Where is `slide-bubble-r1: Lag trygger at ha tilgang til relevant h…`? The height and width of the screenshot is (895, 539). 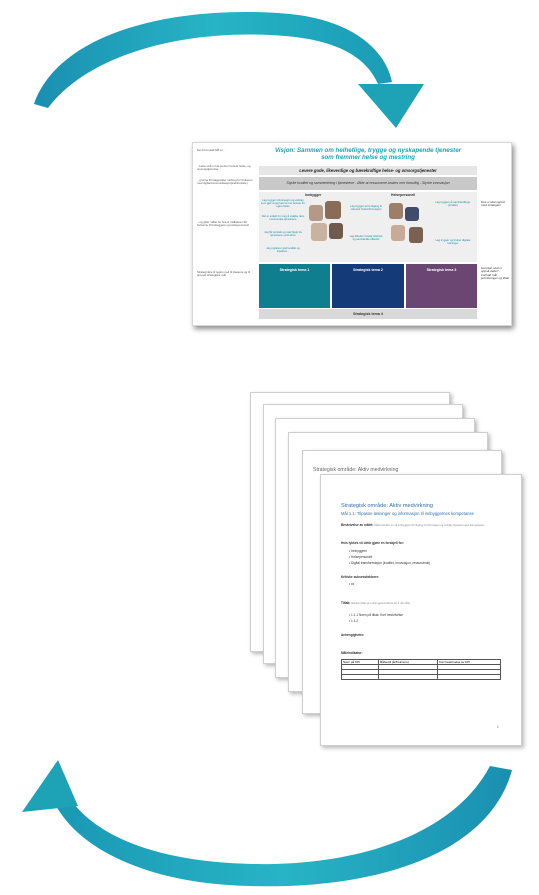 slide-bubble-r1: Lag trygger at ha tilgang til relevant h… is located at coordinates (366, 208).